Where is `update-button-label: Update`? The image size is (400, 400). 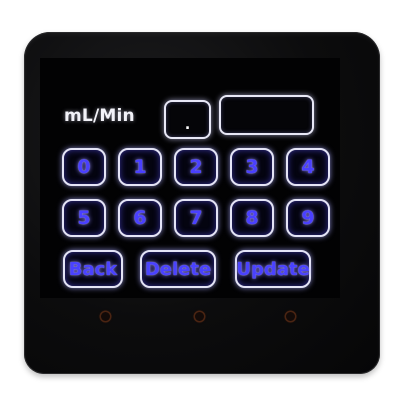
update-button-label: Update is located at coordinates (273, 269).